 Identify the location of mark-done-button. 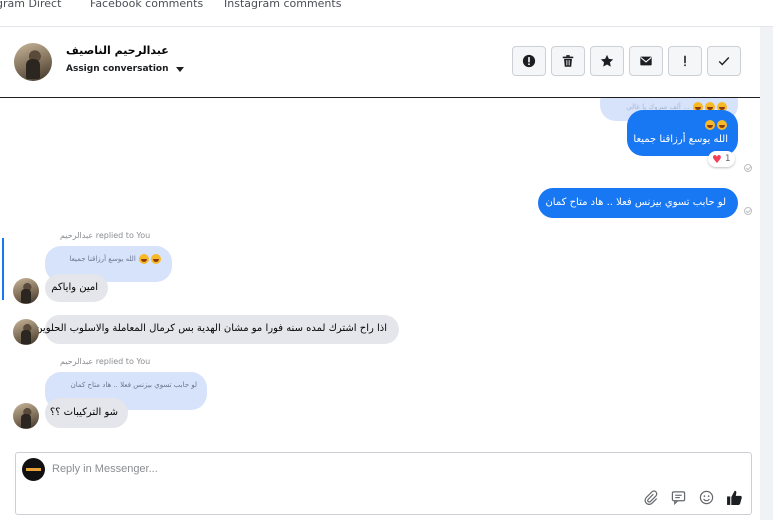
(724, 61).